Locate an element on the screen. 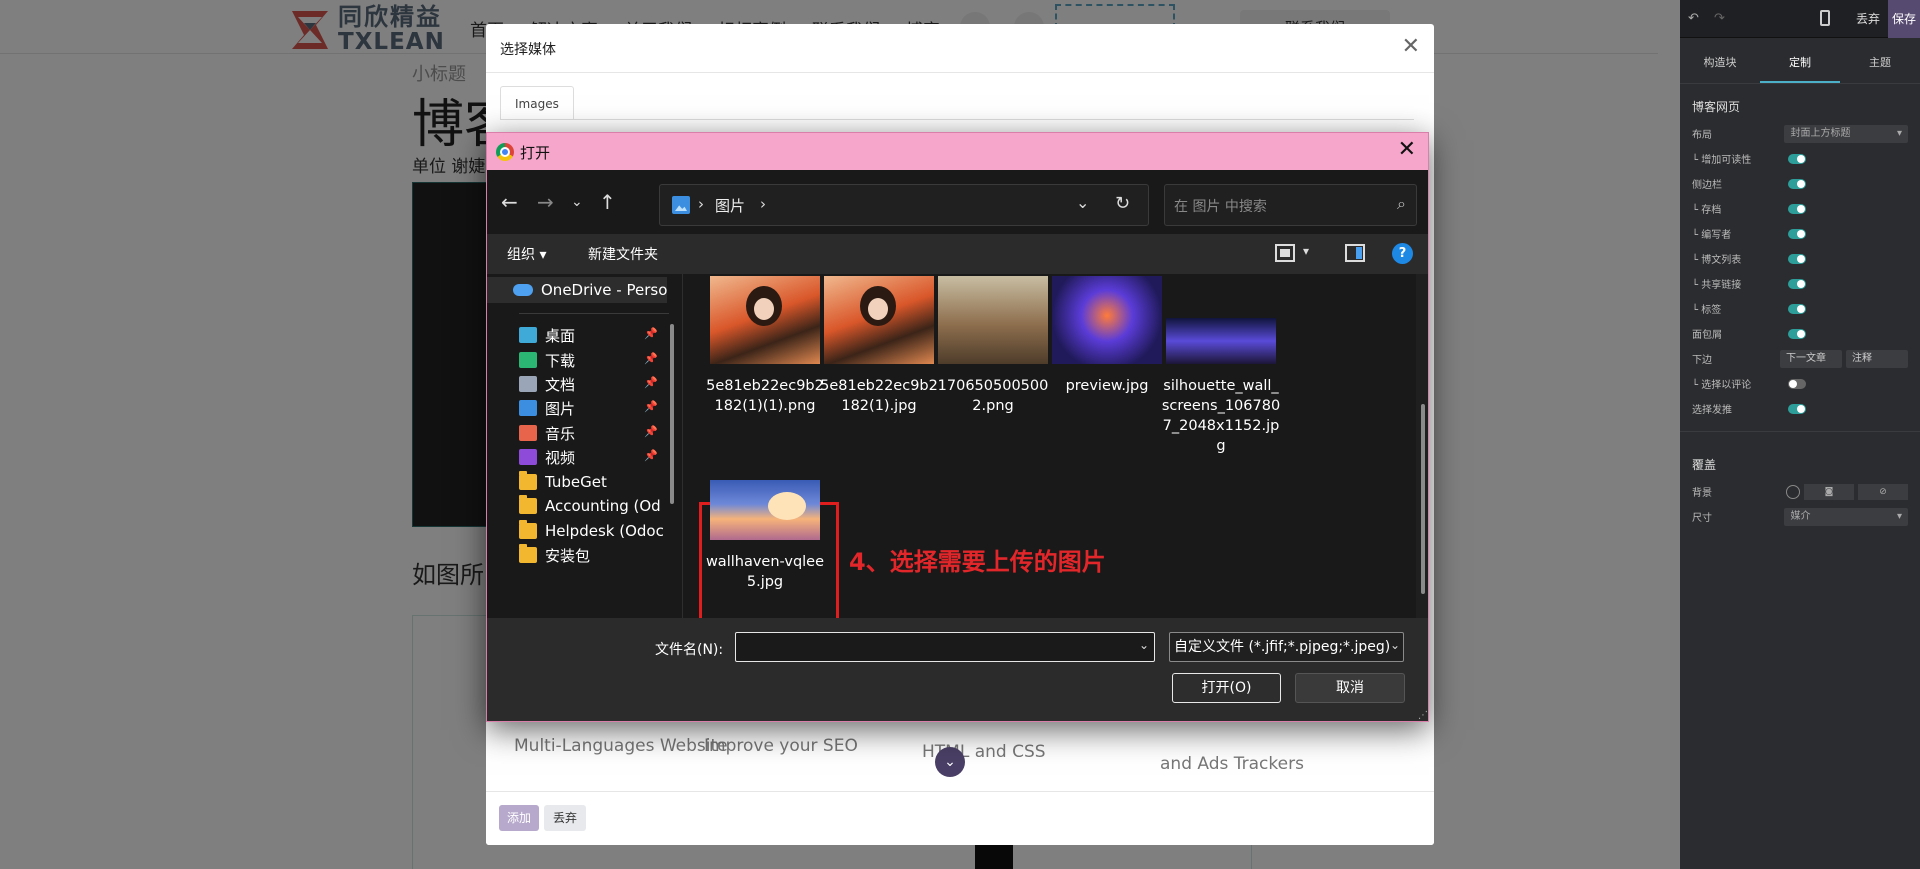  option-select: 下一文章 is located at coordinates (1811, 358).